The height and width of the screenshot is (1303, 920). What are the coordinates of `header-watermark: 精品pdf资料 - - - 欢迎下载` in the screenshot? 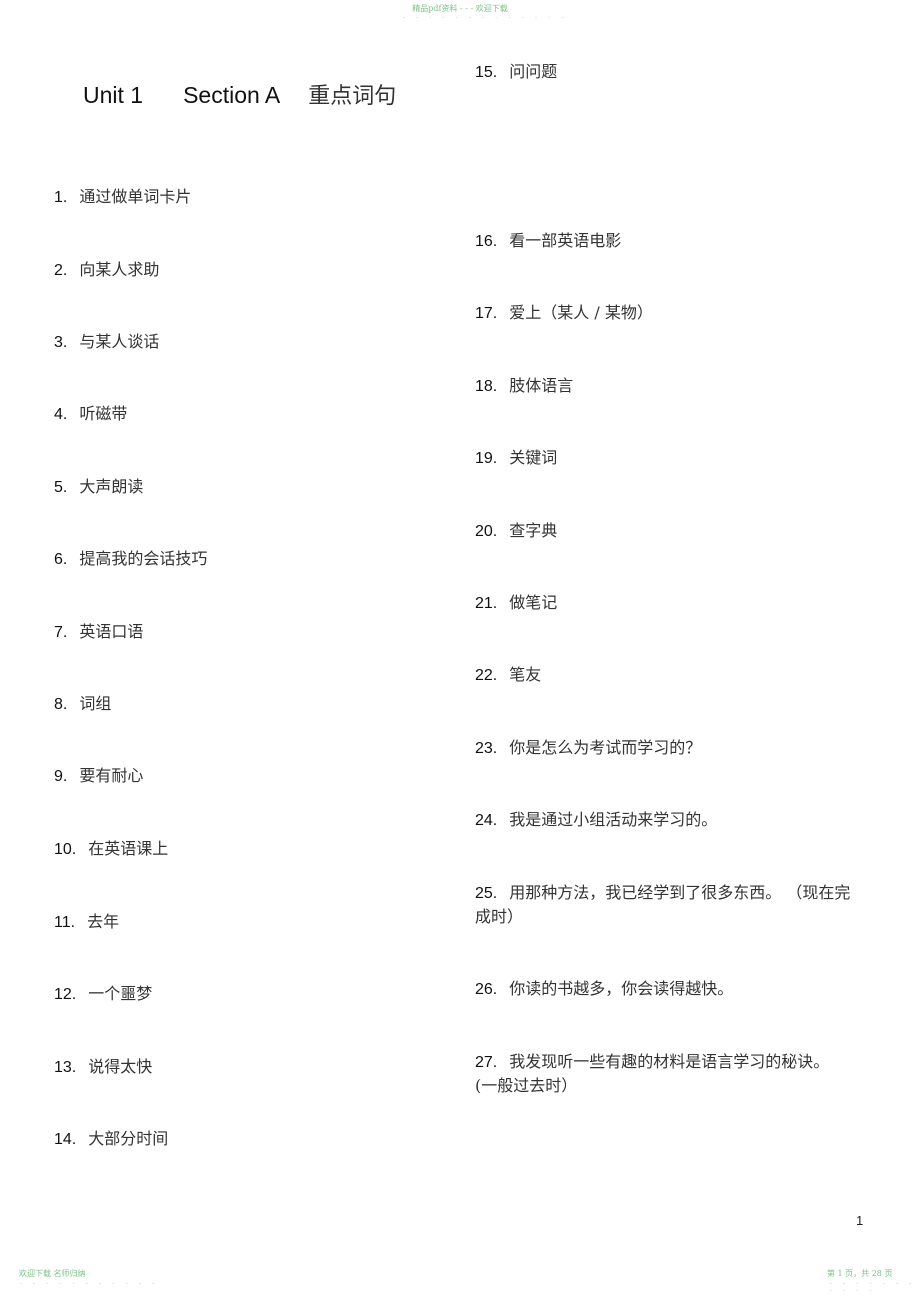 It's located at (460, 8).